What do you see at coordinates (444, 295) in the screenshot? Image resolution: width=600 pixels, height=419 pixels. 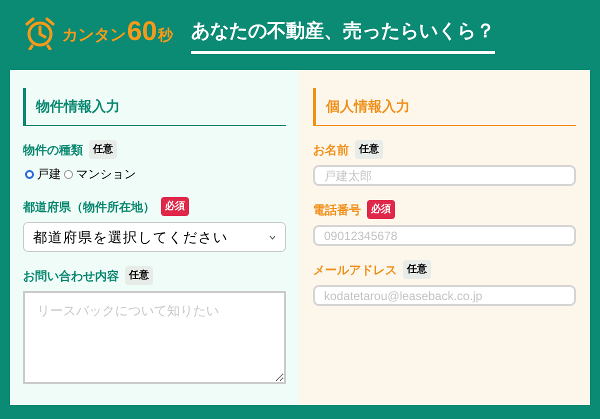 I see `text-input: kodatetarou@leaseback.co.jp` at bounding box center [444, 295].